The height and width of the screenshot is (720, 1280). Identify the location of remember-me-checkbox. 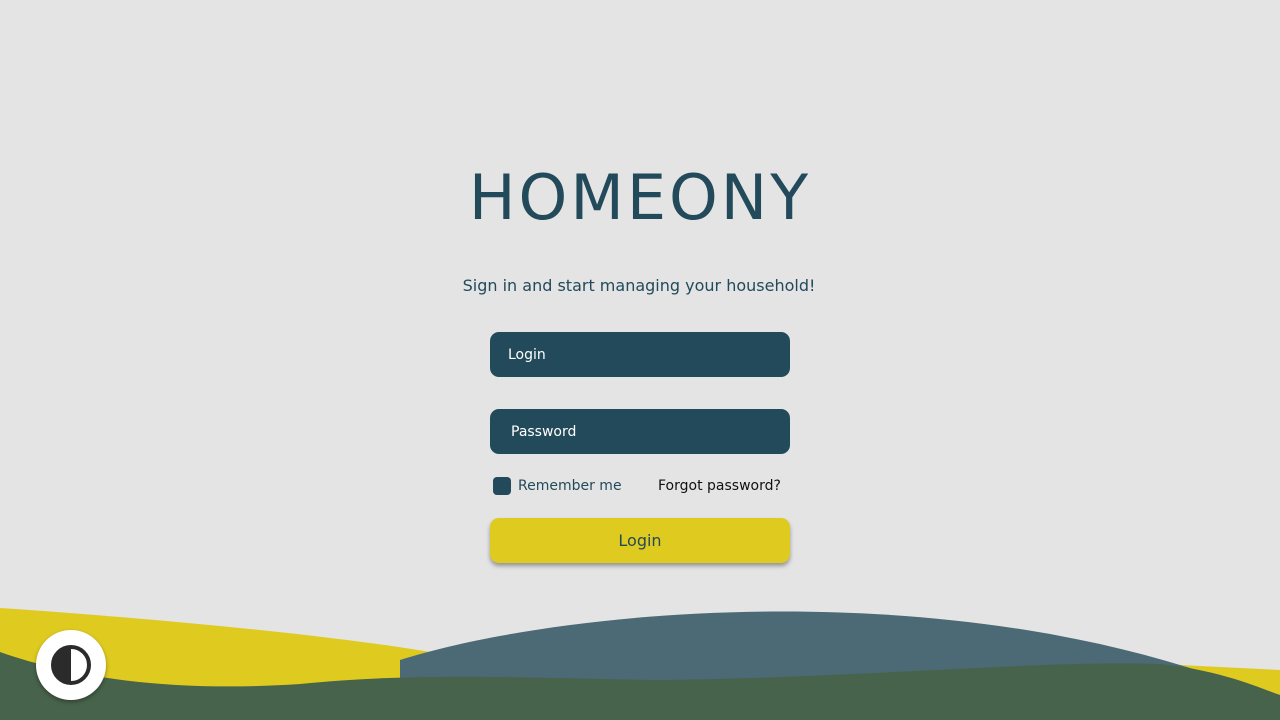
(502, 486).